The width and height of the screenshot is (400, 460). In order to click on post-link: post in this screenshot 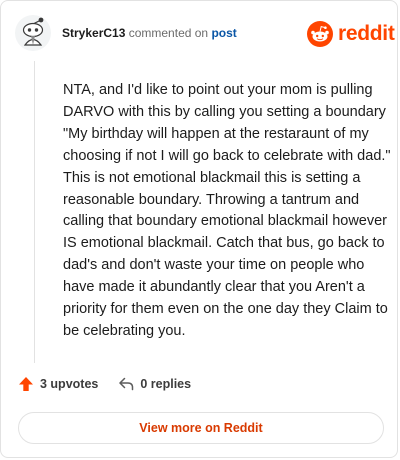, I will do `click(223, 33)`.